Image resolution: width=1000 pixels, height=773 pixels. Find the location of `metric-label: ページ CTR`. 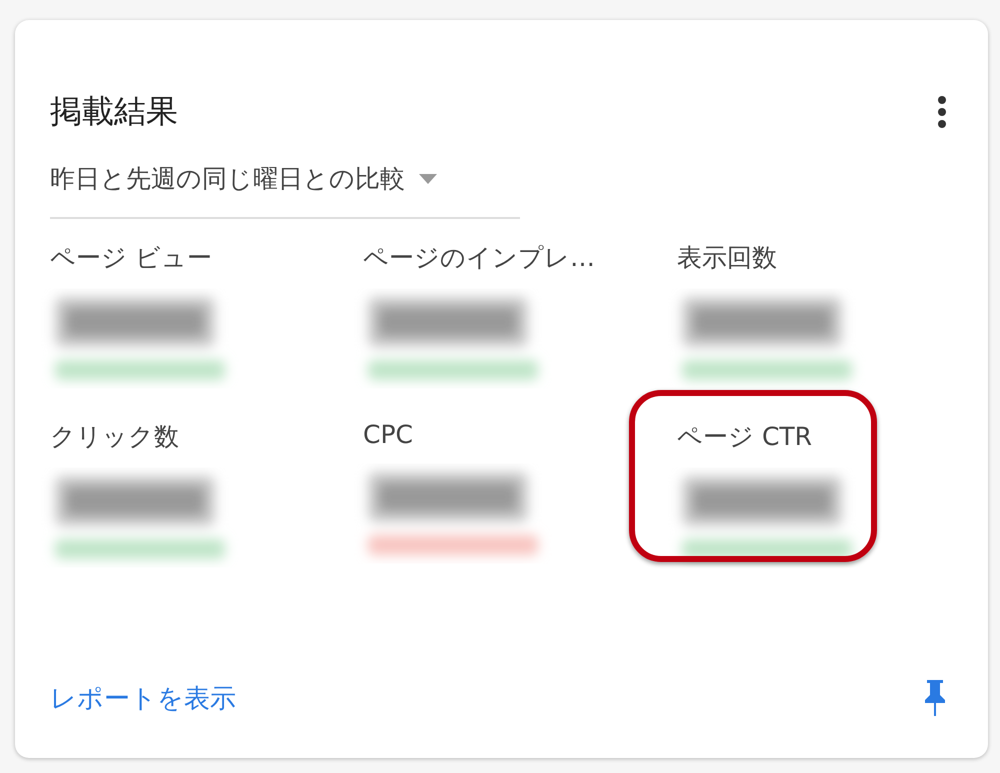

metric-label: ページ CTR is located at coordinates (744, 437).